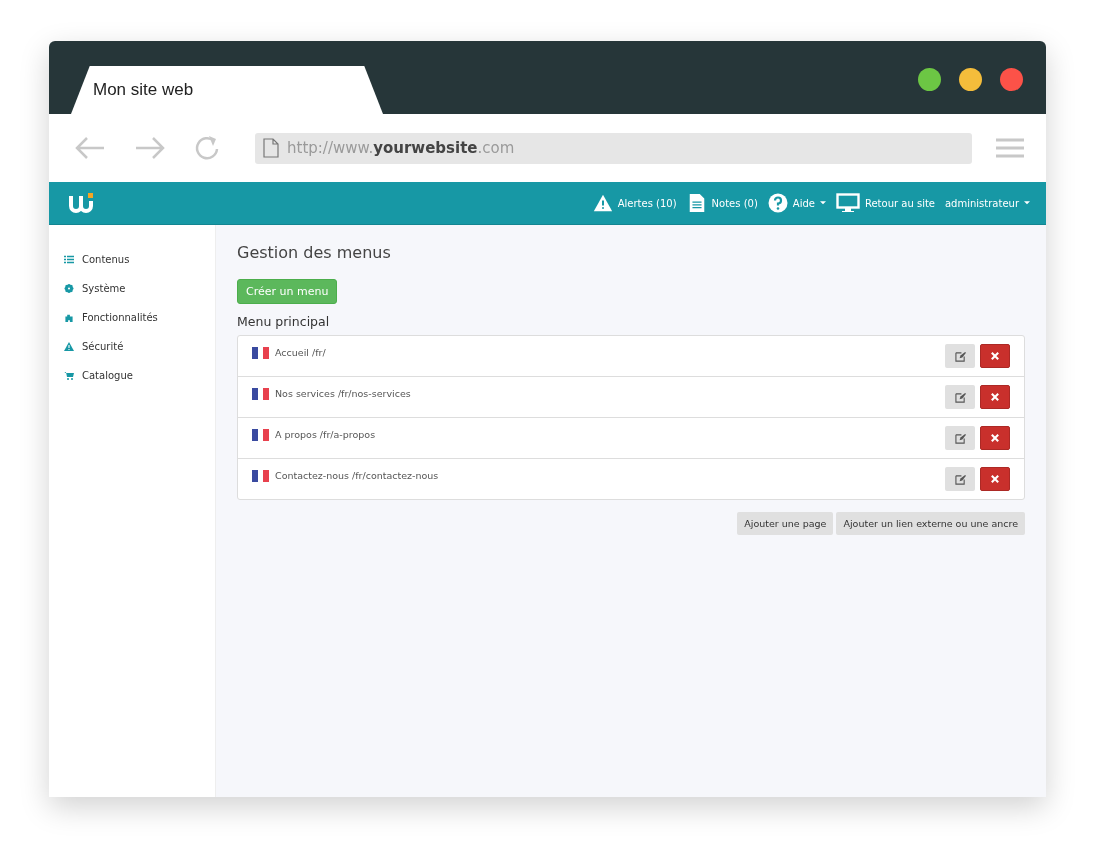 Image resolution: width=1100 pixels, height=860 pixels. I want to click on menu-entry-label: Contactez-nous /fr/contactez-nous, so click(357, 475).